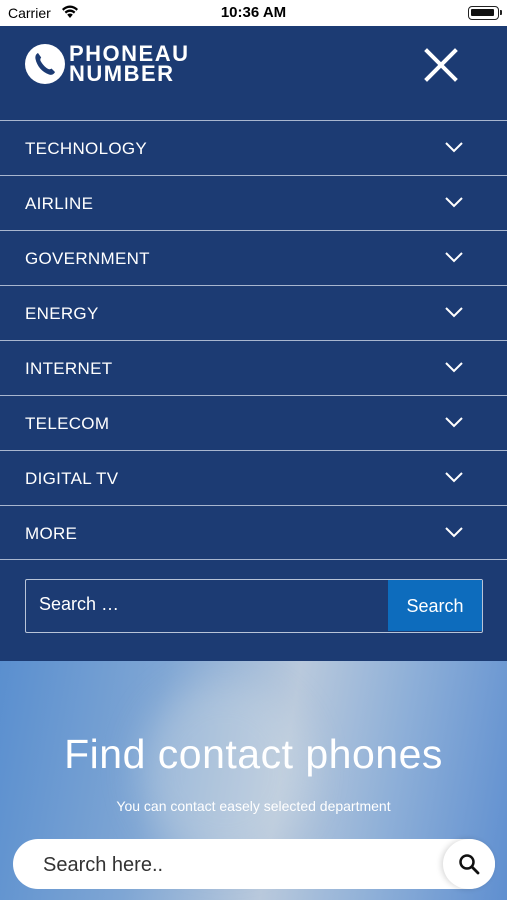  Describe the element at coordinates (87, 258) in the screenshot. I see `menu-item-label: GOVERNMENT` at that location.